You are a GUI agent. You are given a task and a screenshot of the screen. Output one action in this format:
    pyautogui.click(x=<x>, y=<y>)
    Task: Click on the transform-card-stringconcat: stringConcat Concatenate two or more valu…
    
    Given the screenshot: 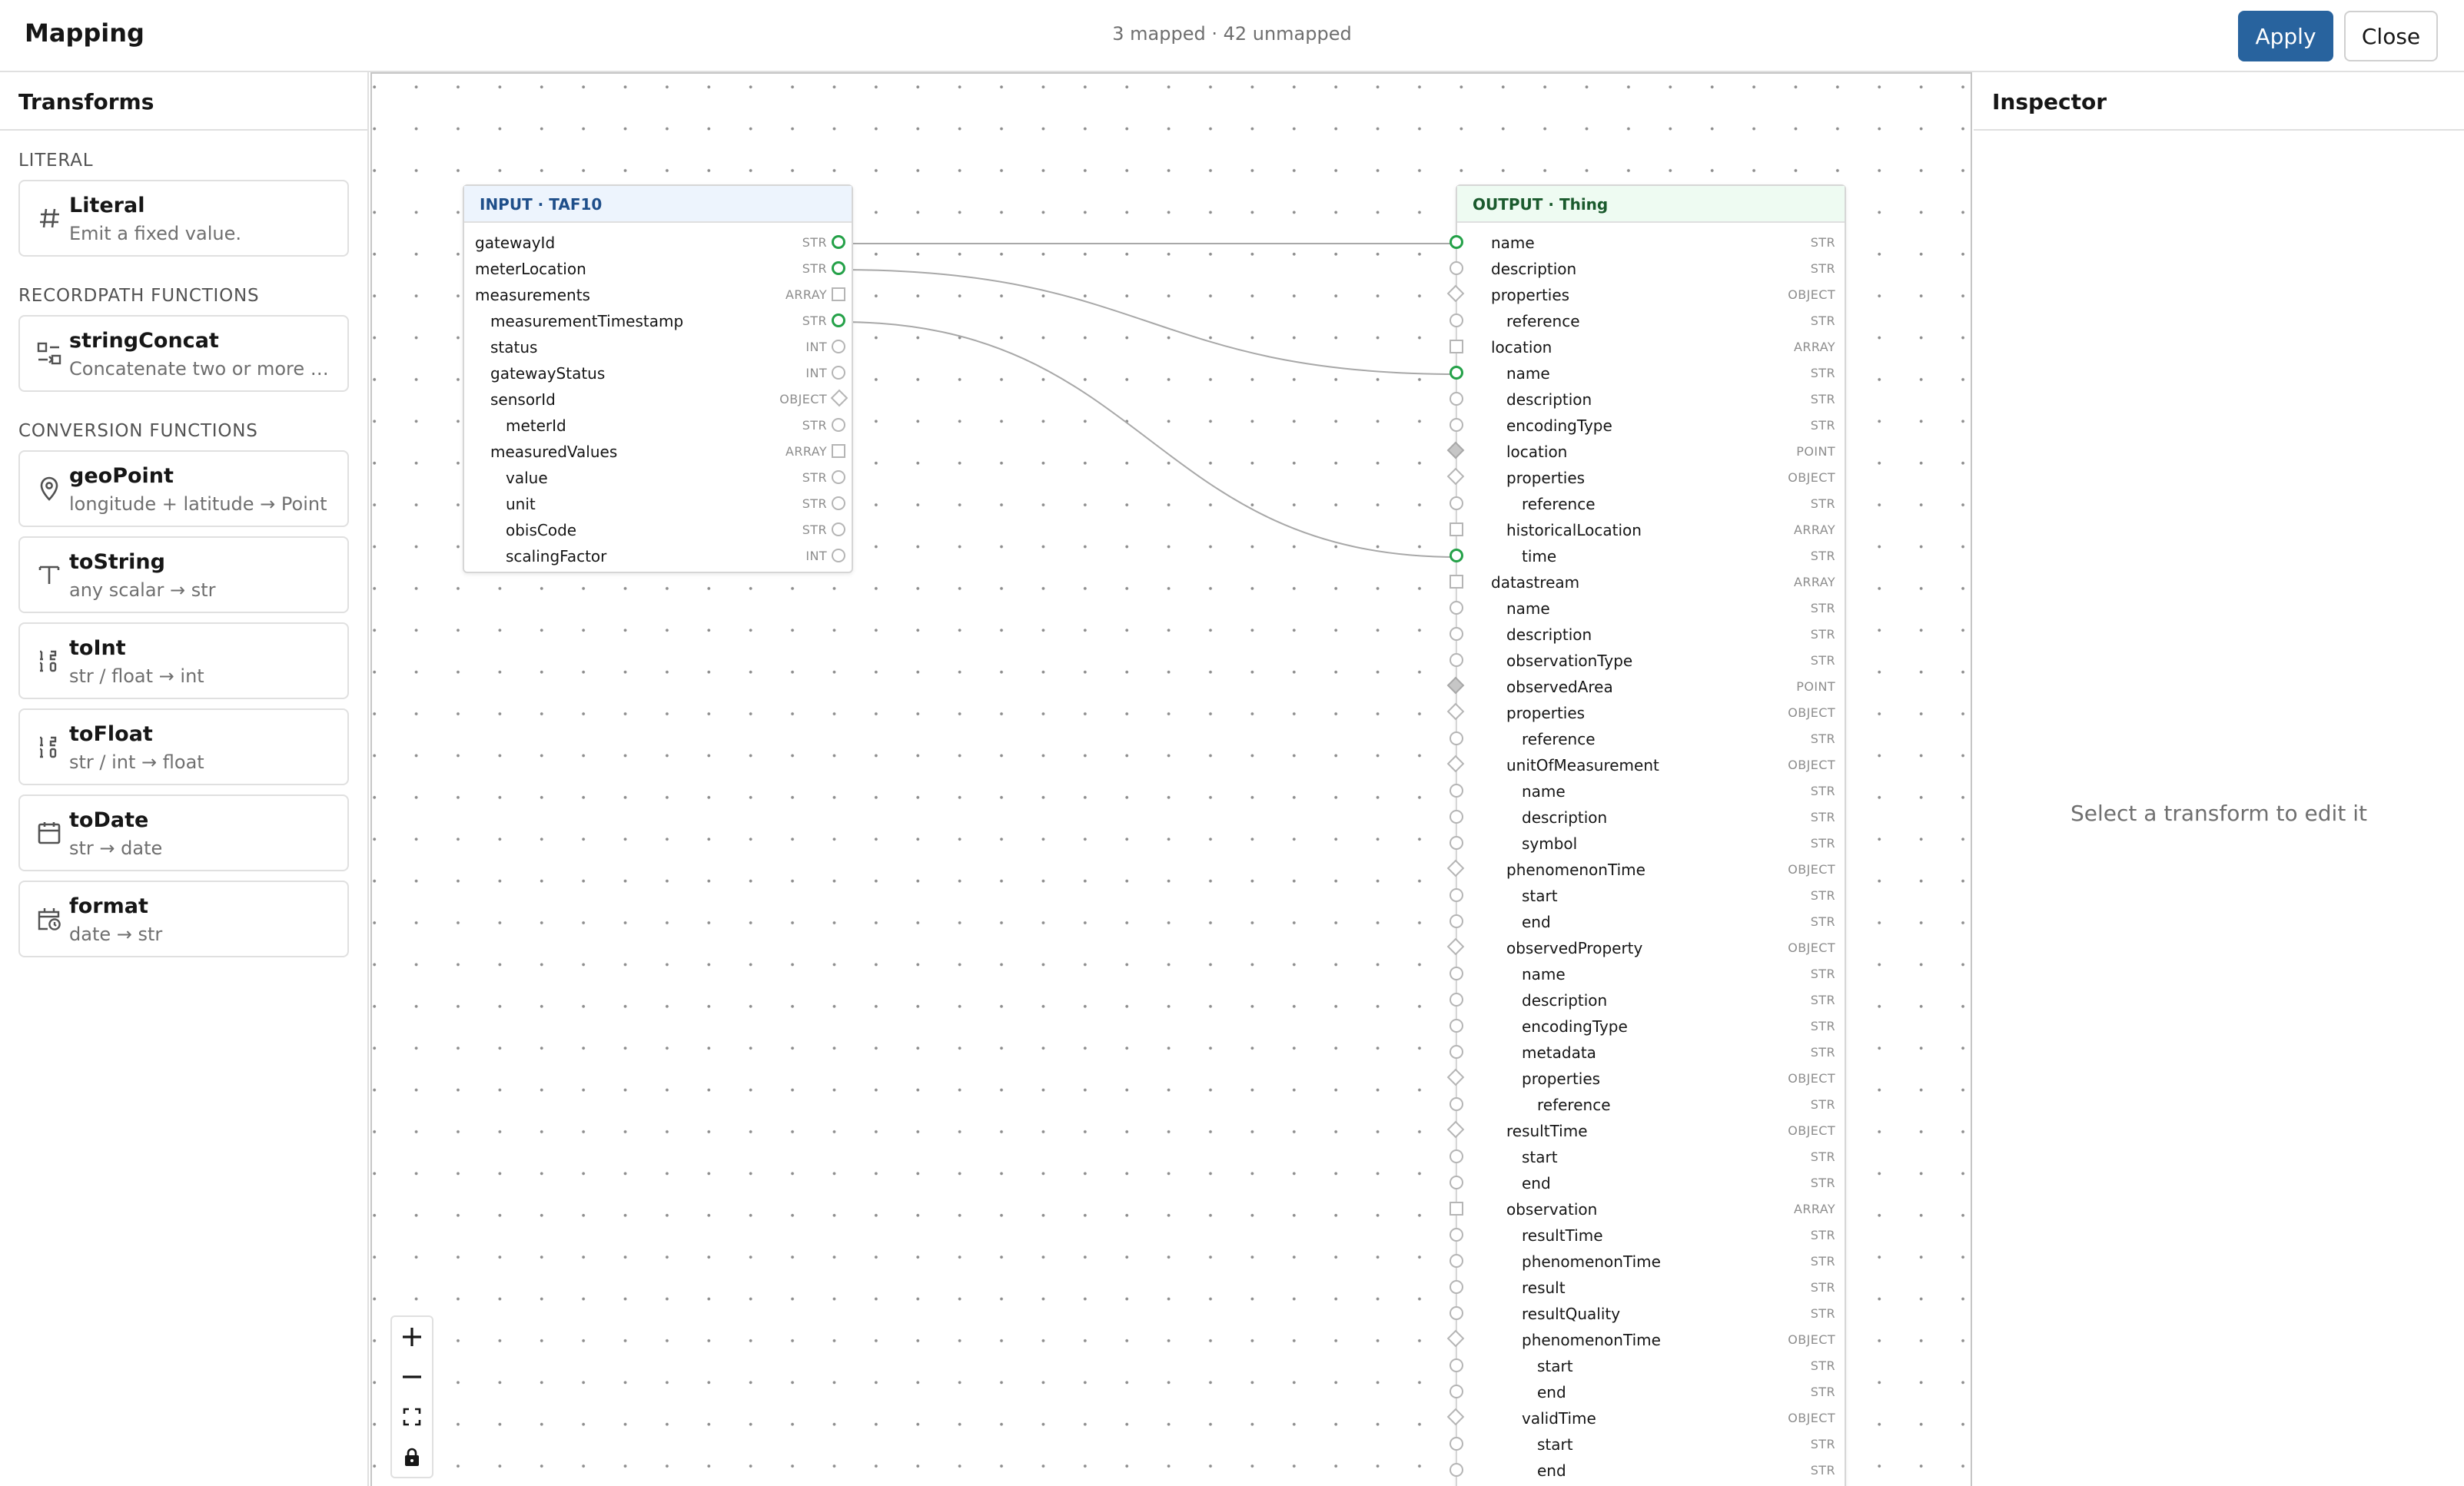 What is the action you would take?
    pyautogui.click(x=183, y=353)
    